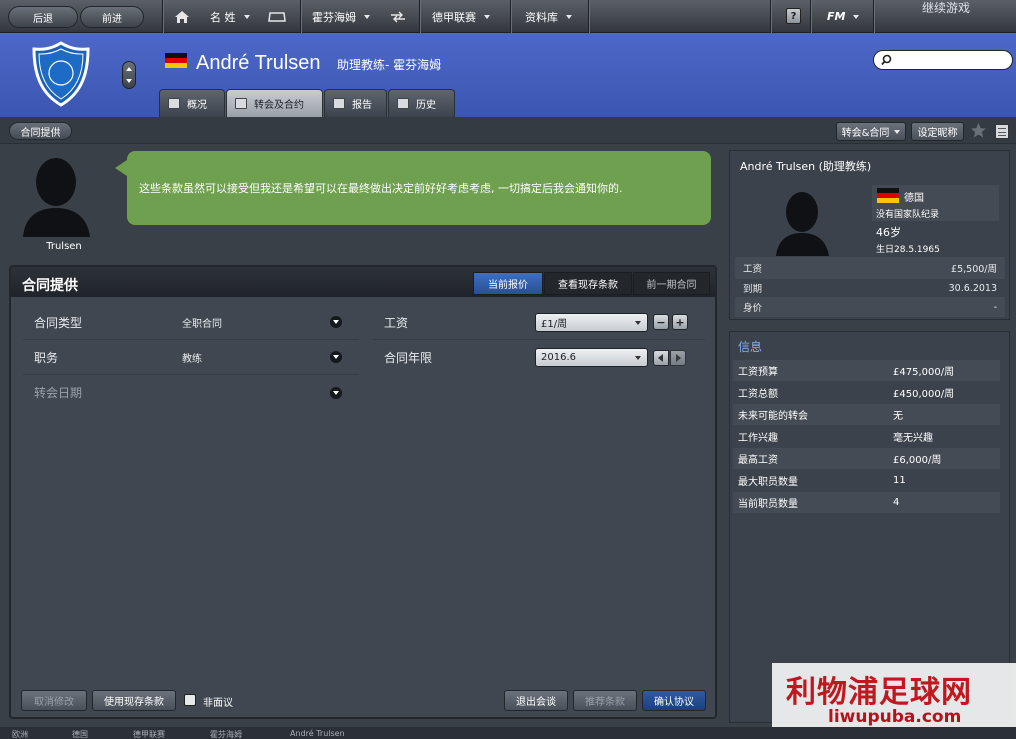 This screenshot has height=739, width=1016. What do you see at coordinates (454, 17) in the screenshot?
I see `menu-league-label: 德甲联赛` at bounding box center [454, 17].